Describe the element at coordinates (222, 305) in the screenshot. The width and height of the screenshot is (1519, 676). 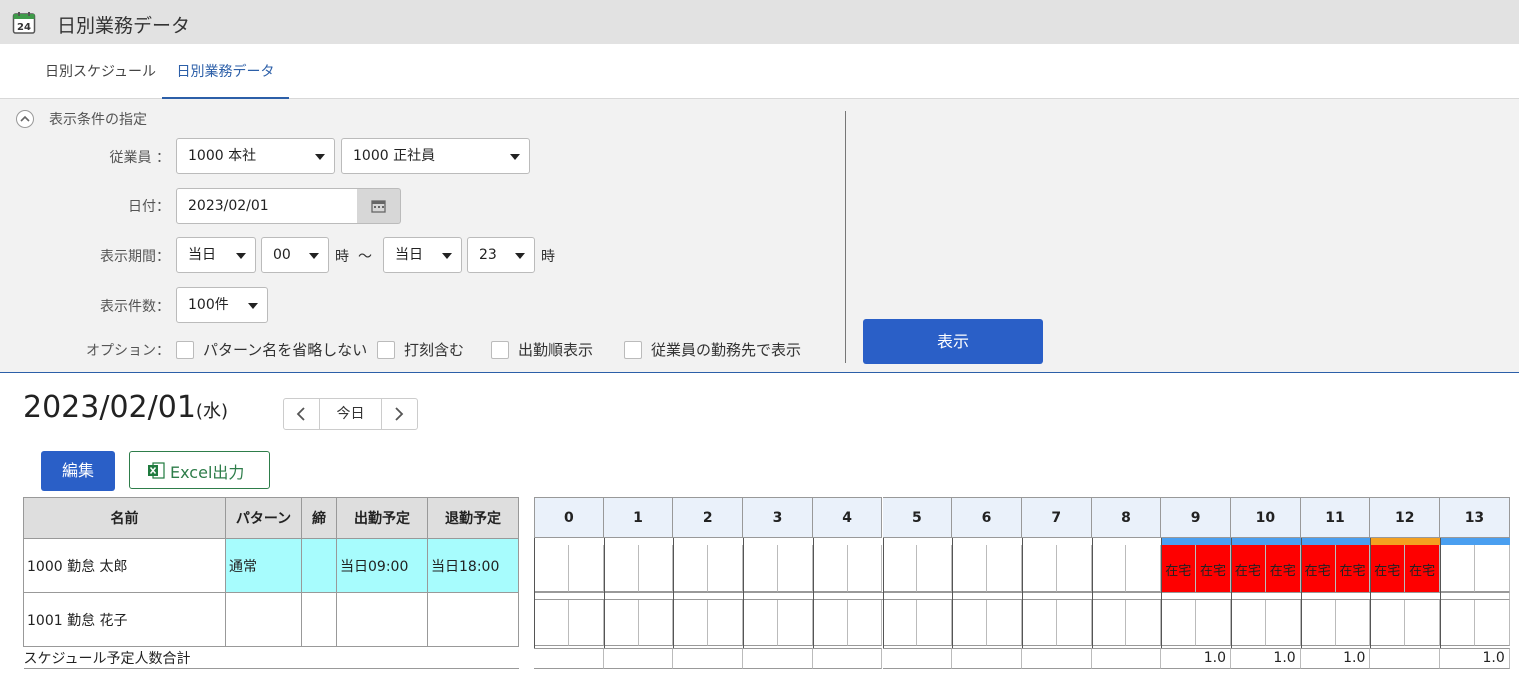
I see `count-select: 100件` at that location.